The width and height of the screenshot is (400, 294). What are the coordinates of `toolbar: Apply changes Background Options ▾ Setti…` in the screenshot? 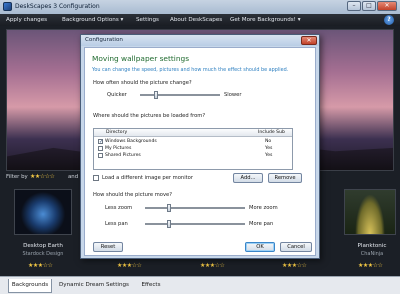 It's located at (200, 20).